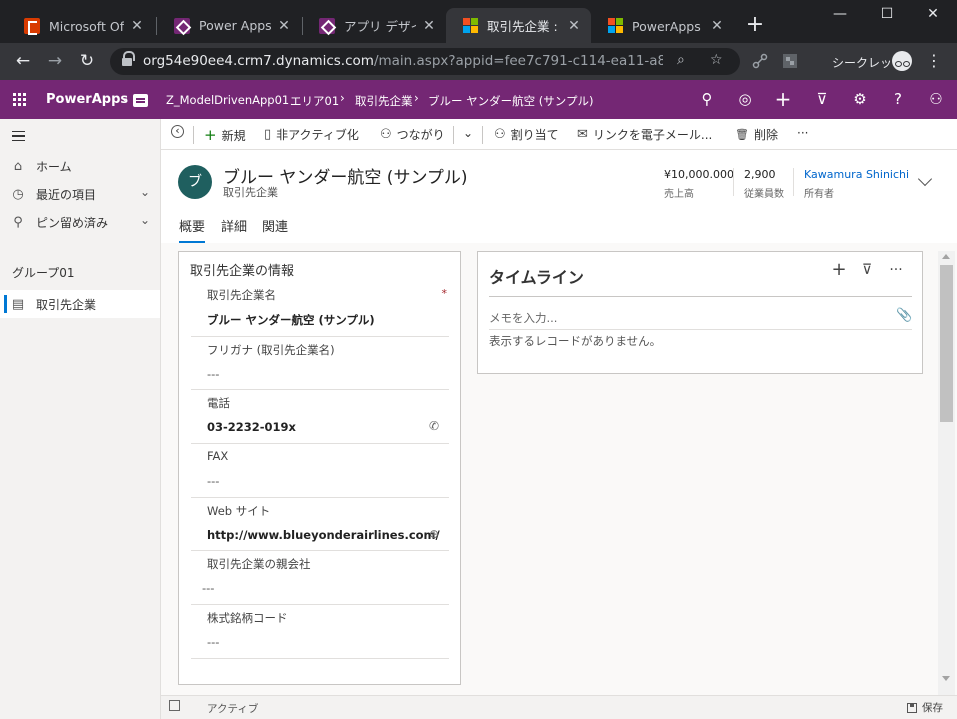 This screenshot has width=957, height=719. I want to click on extension-puzzle-icon, so click(790, 61).